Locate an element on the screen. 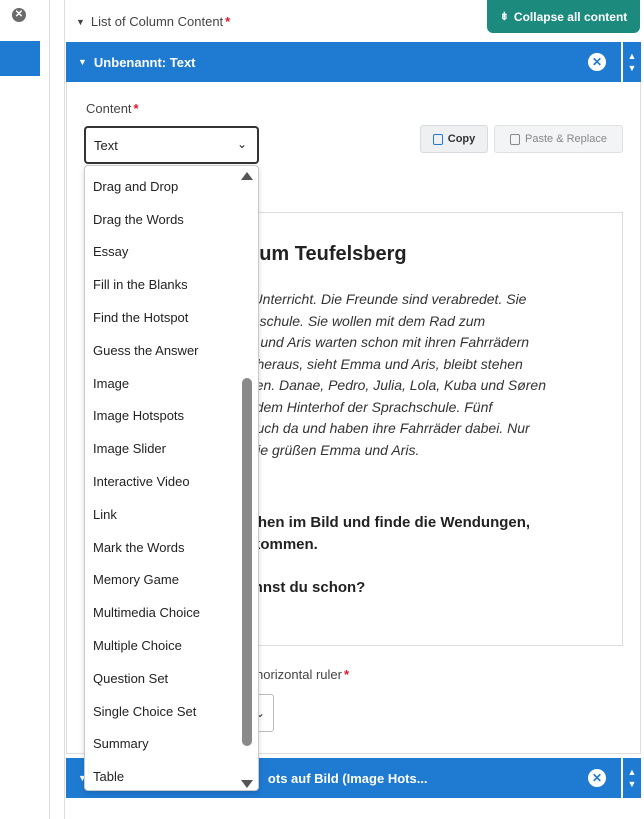  paragraph-line: l. Sie grüßen Emma und Aris. is located at coordinates (328, 449).